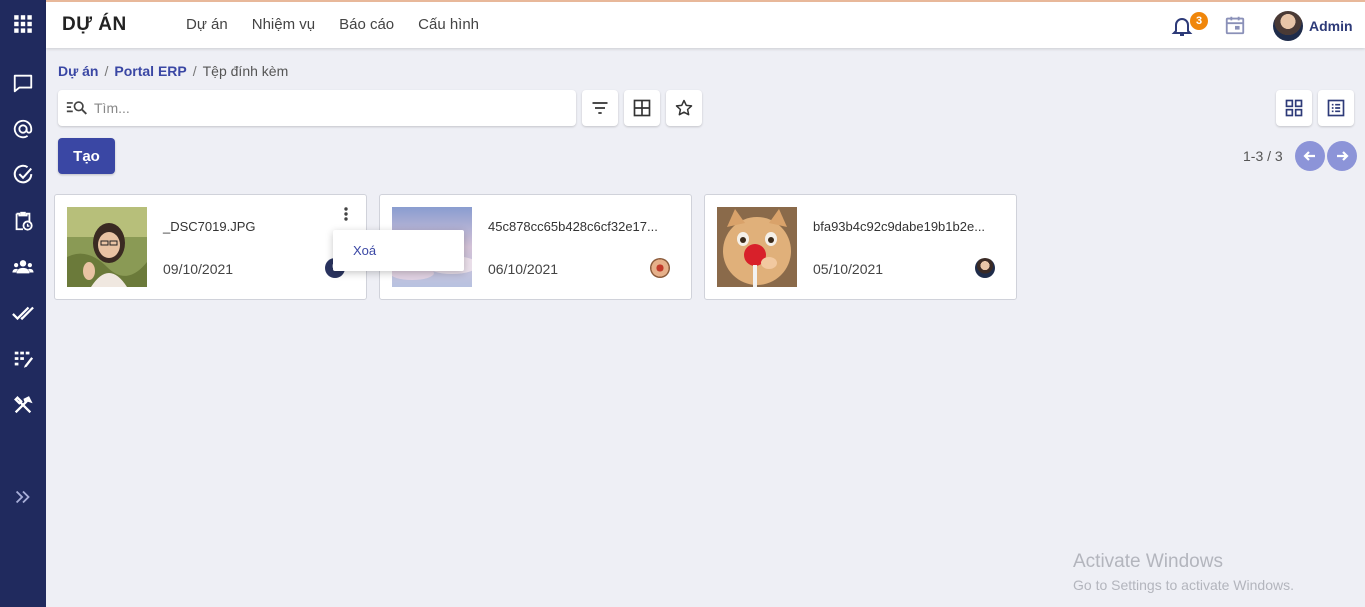  What do you see at coordinates (198, 269) in the screenshot?
I see `attachment-date: 09/10/2021` at bounding box center [198, 269].